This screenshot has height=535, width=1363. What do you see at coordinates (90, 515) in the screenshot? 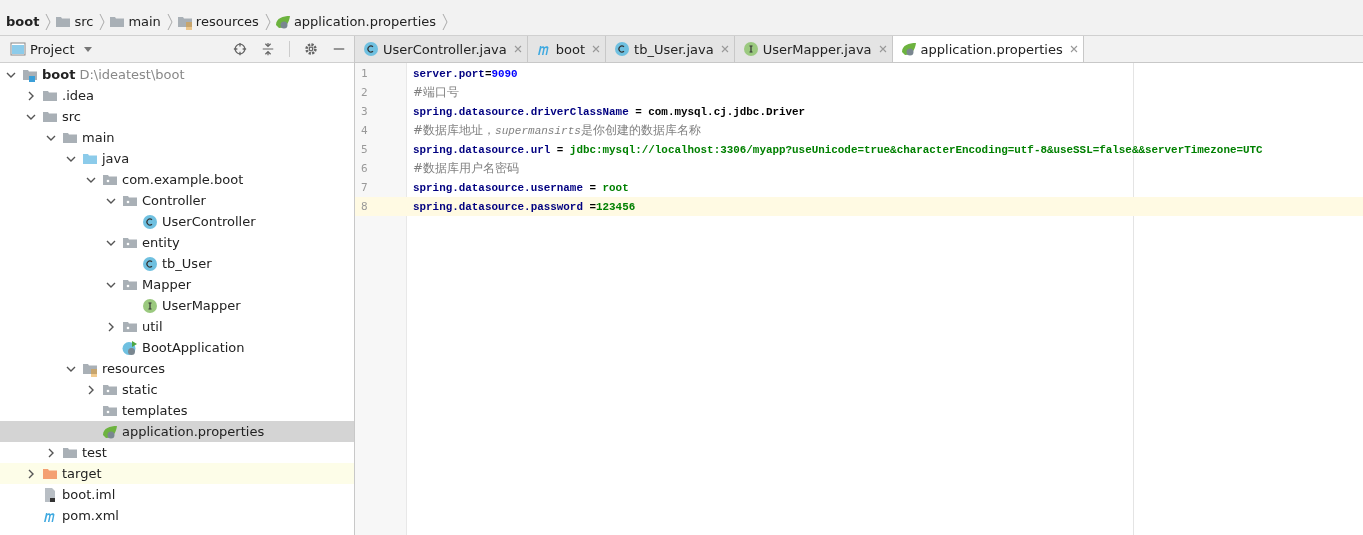
I see `tree-item: pom.xml` at bounding box center [90, 515].